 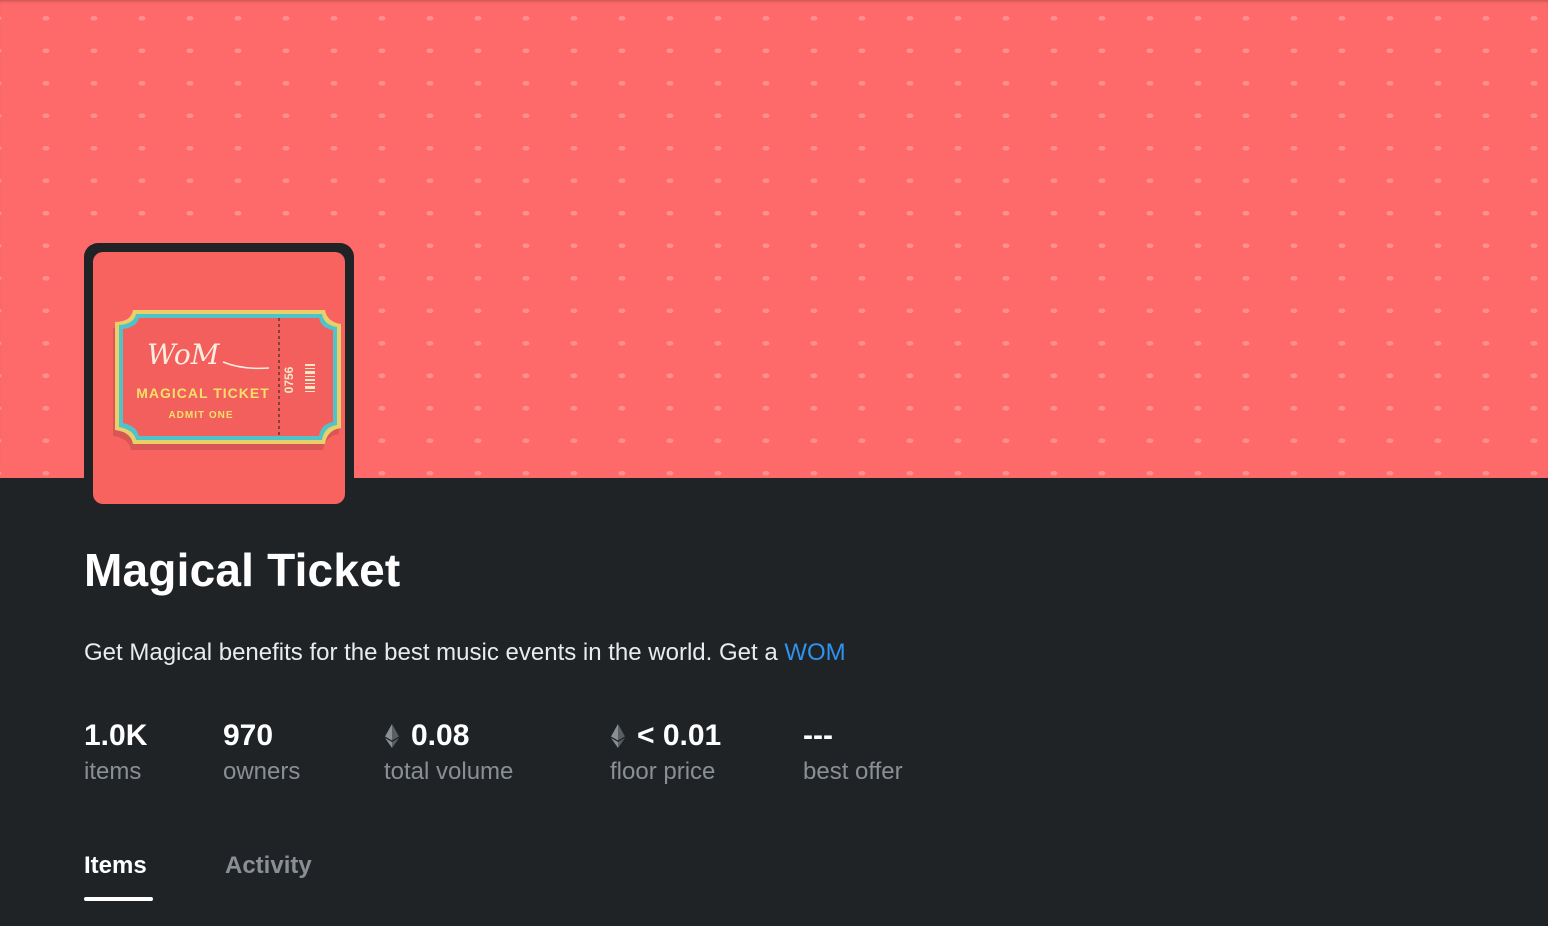 I want to click on tab-items: Items, so click(x=115, y=866).